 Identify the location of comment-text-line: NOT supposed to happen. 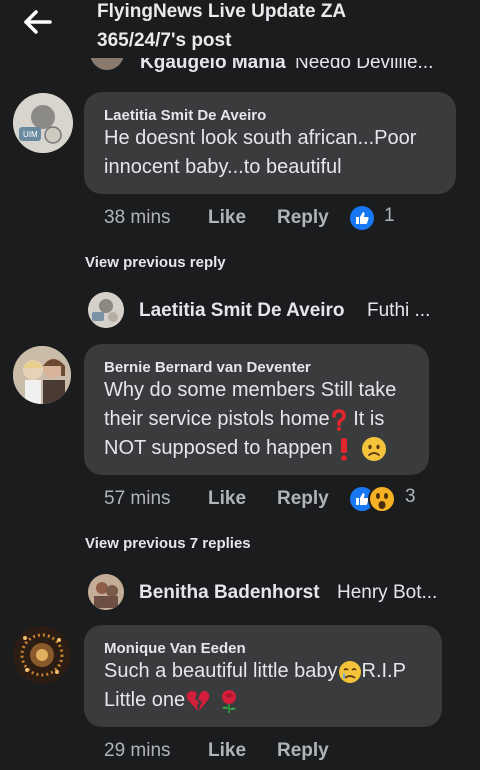
(250, 448).